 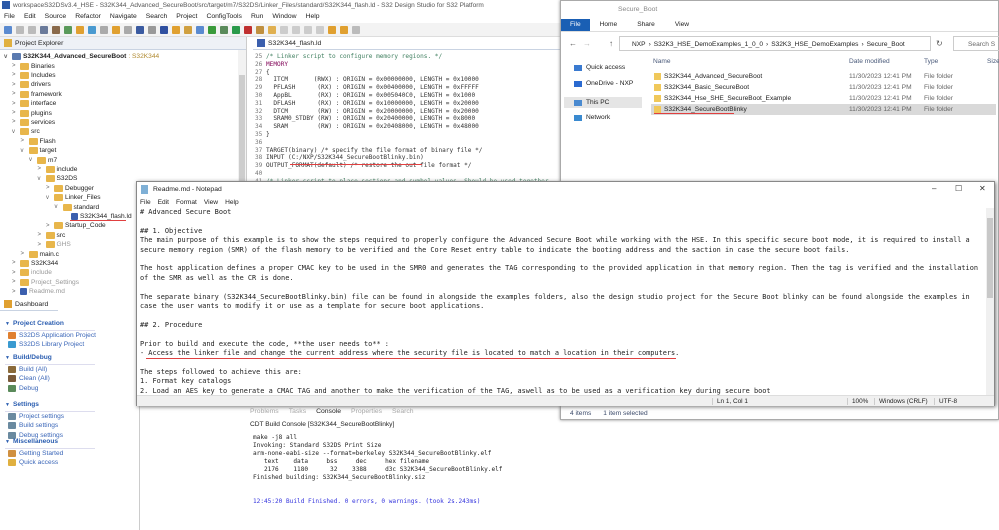 What do you see at coordinates (186, 17) in the screenshot?
I see `menu-project: Project` at bounding box center [186, 17].